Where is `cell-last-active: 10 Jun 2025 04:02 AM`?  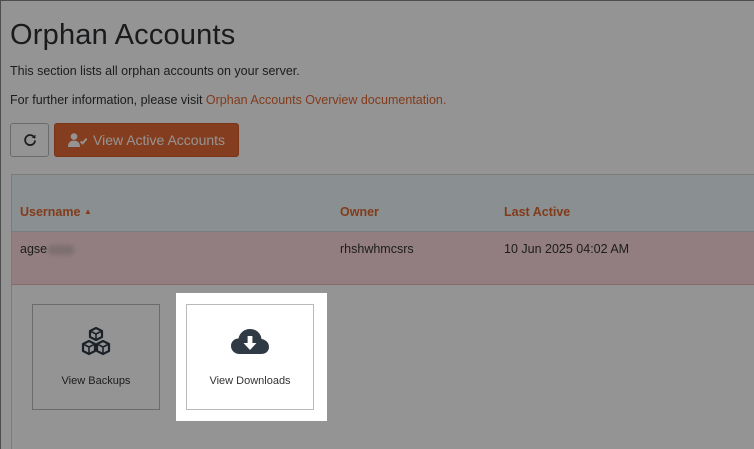 cell-last-active: 10 Jun 2025 04:02 AM is located at coordinates (567, 249).